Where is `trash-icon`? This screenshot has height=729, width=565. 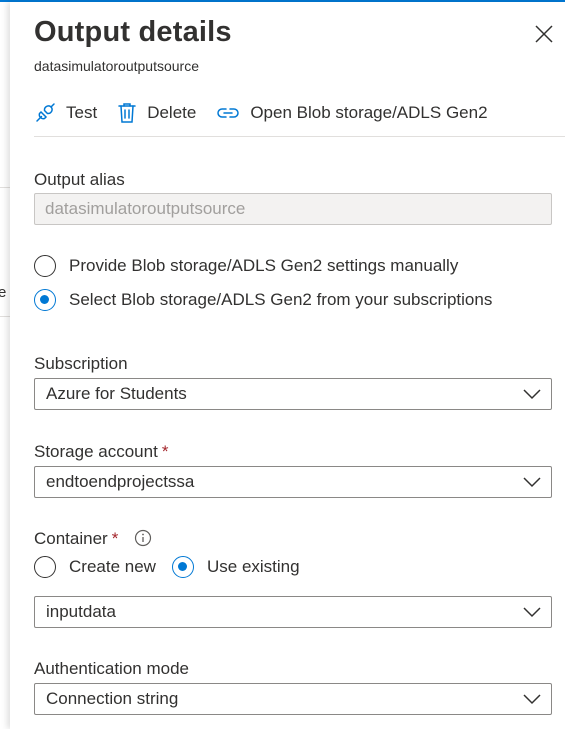 trash-icon is located at coordinates (127, 113).